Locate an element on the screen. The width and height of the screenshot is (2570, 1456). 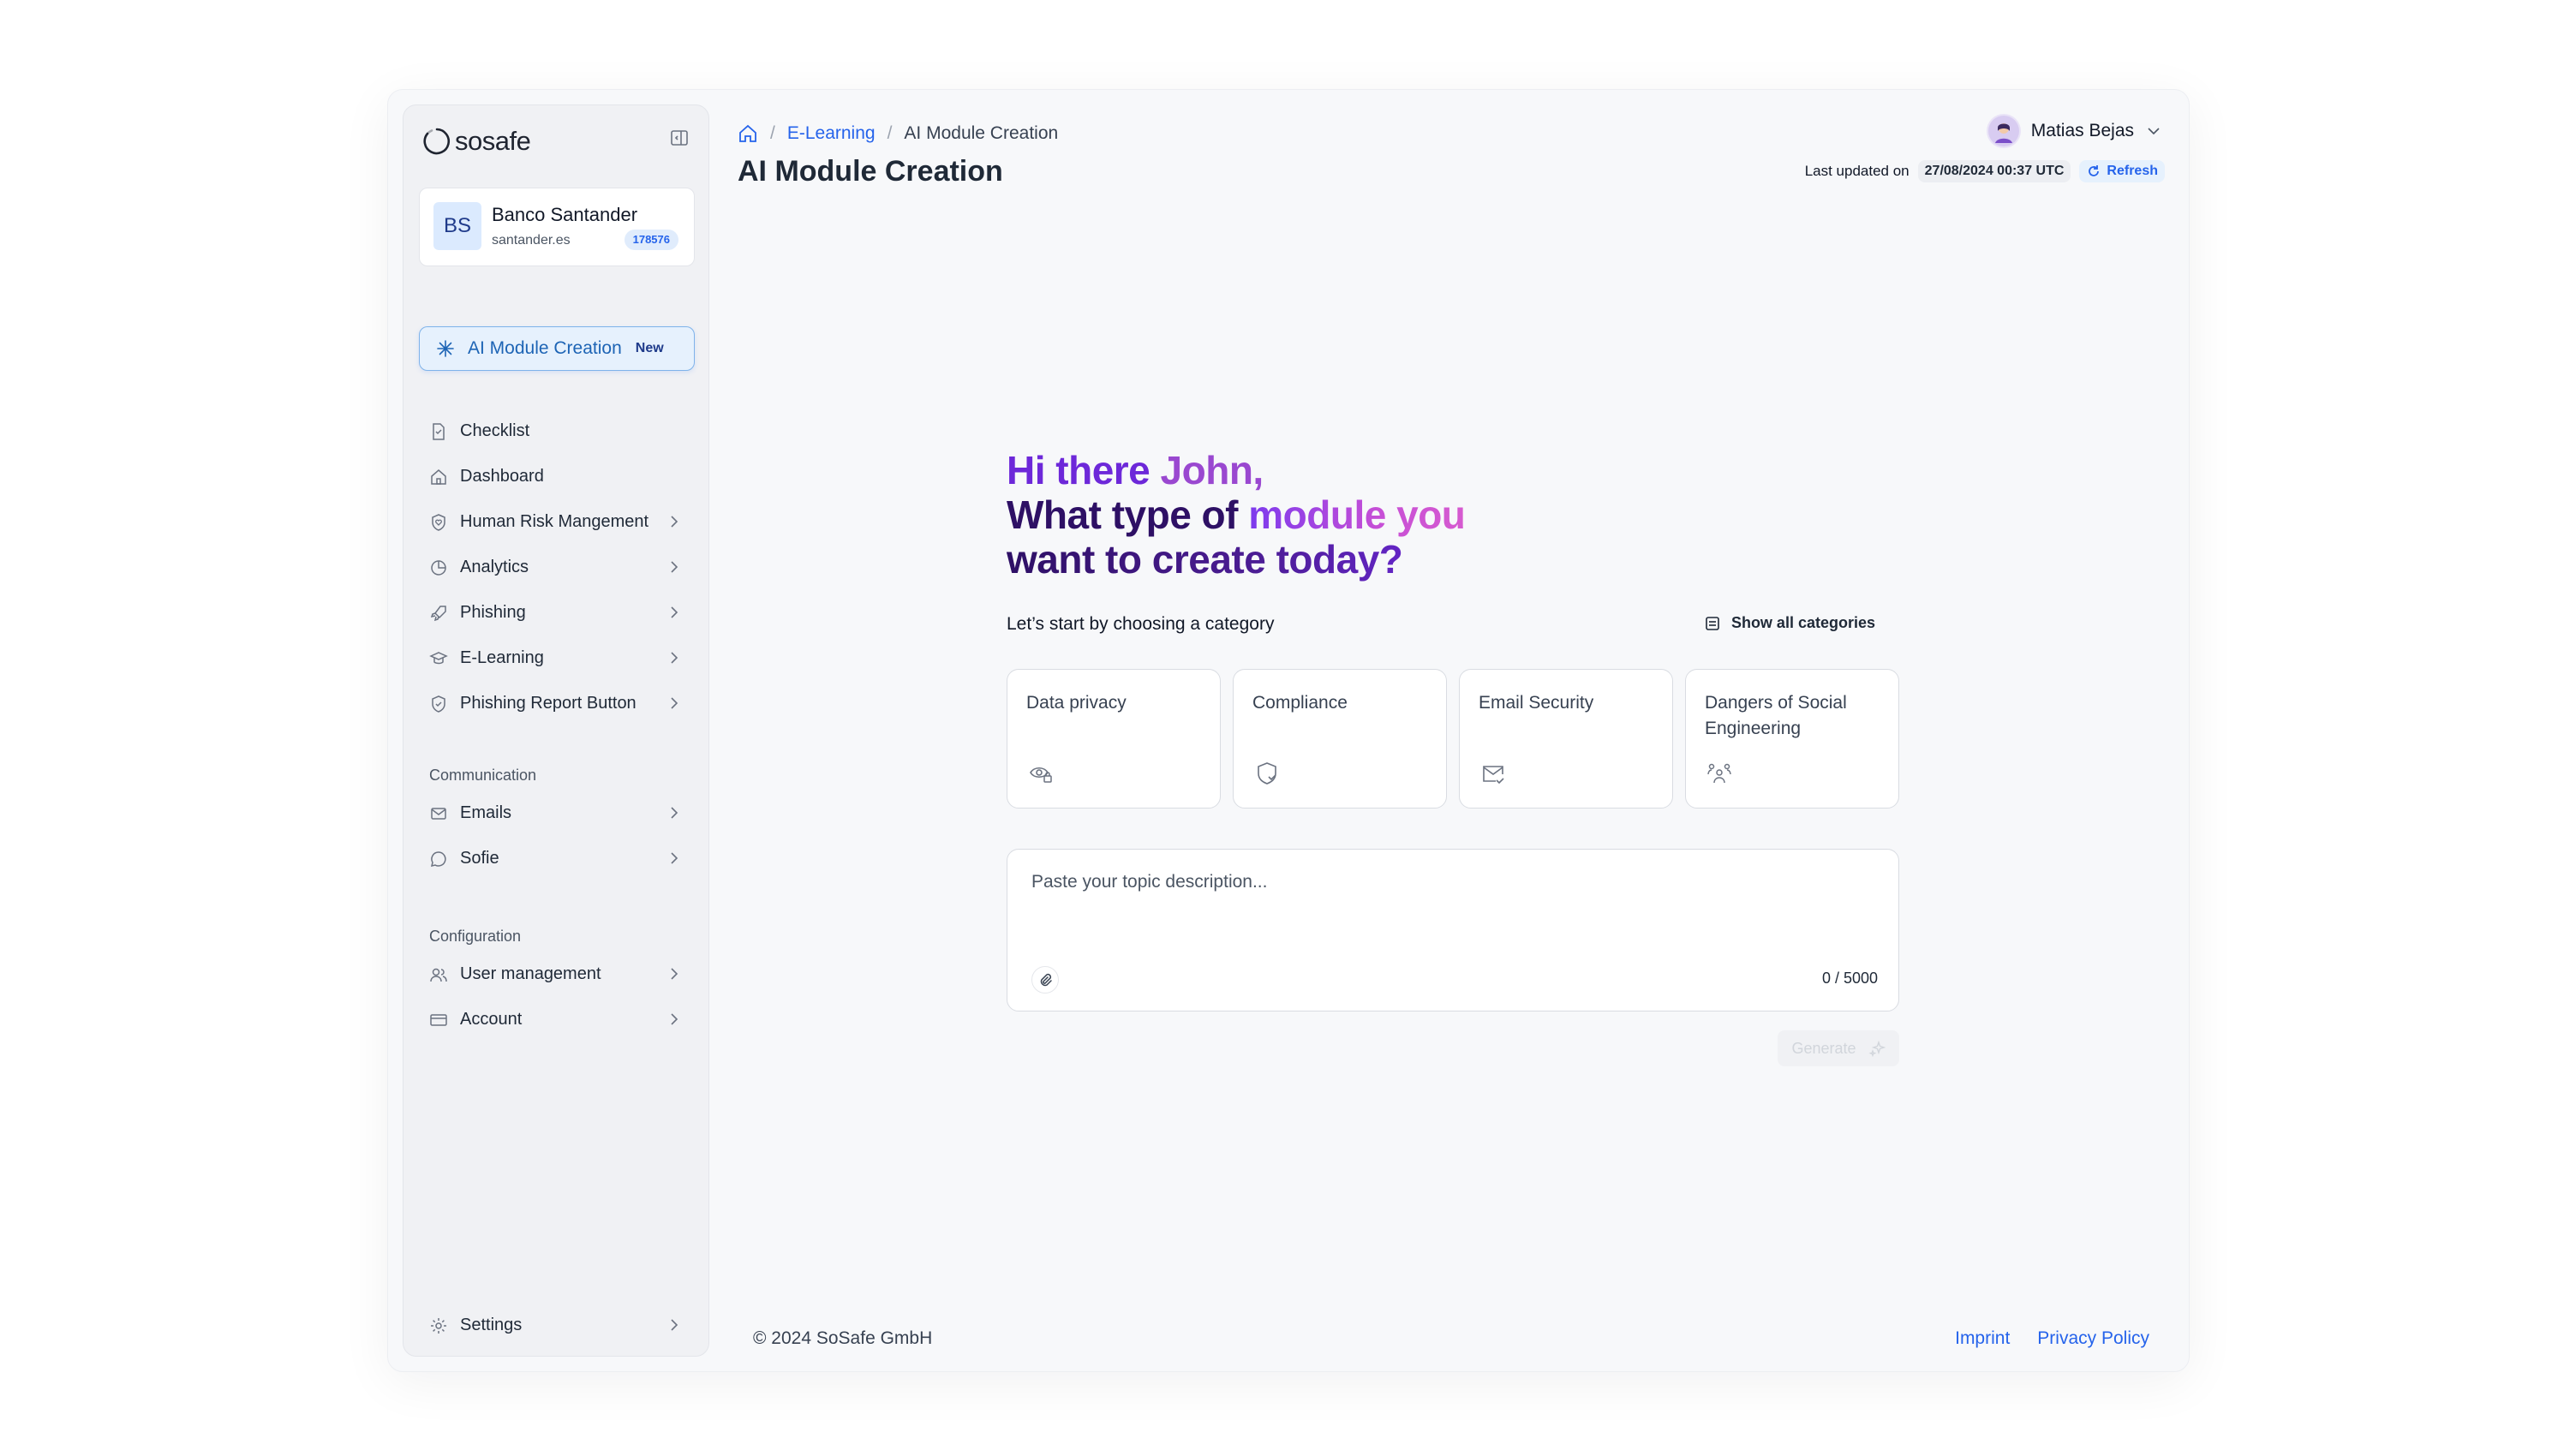
section-label-configuration: Configuration is located at coordinates (476, 937).